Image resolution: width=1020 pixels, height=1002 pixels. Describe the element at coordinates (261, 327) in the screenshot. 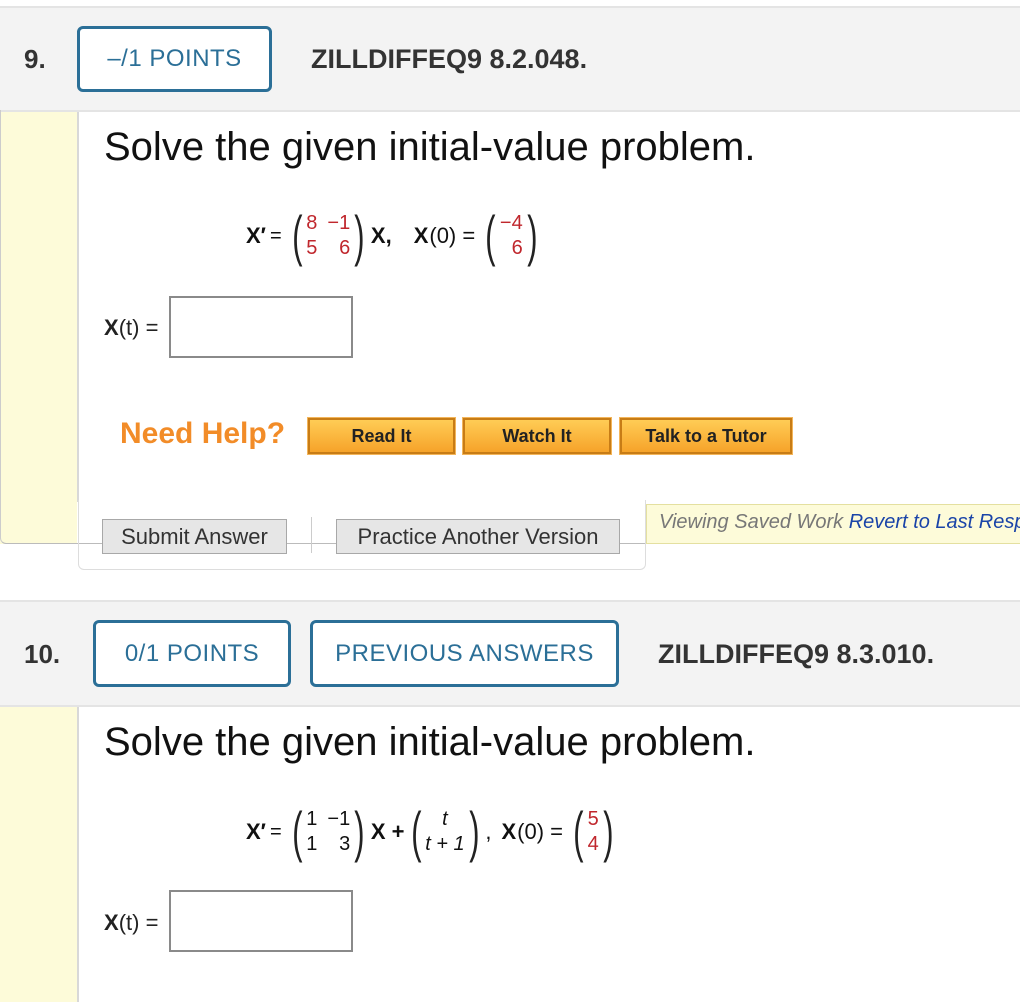

I see `q9-answer-input` at that location.